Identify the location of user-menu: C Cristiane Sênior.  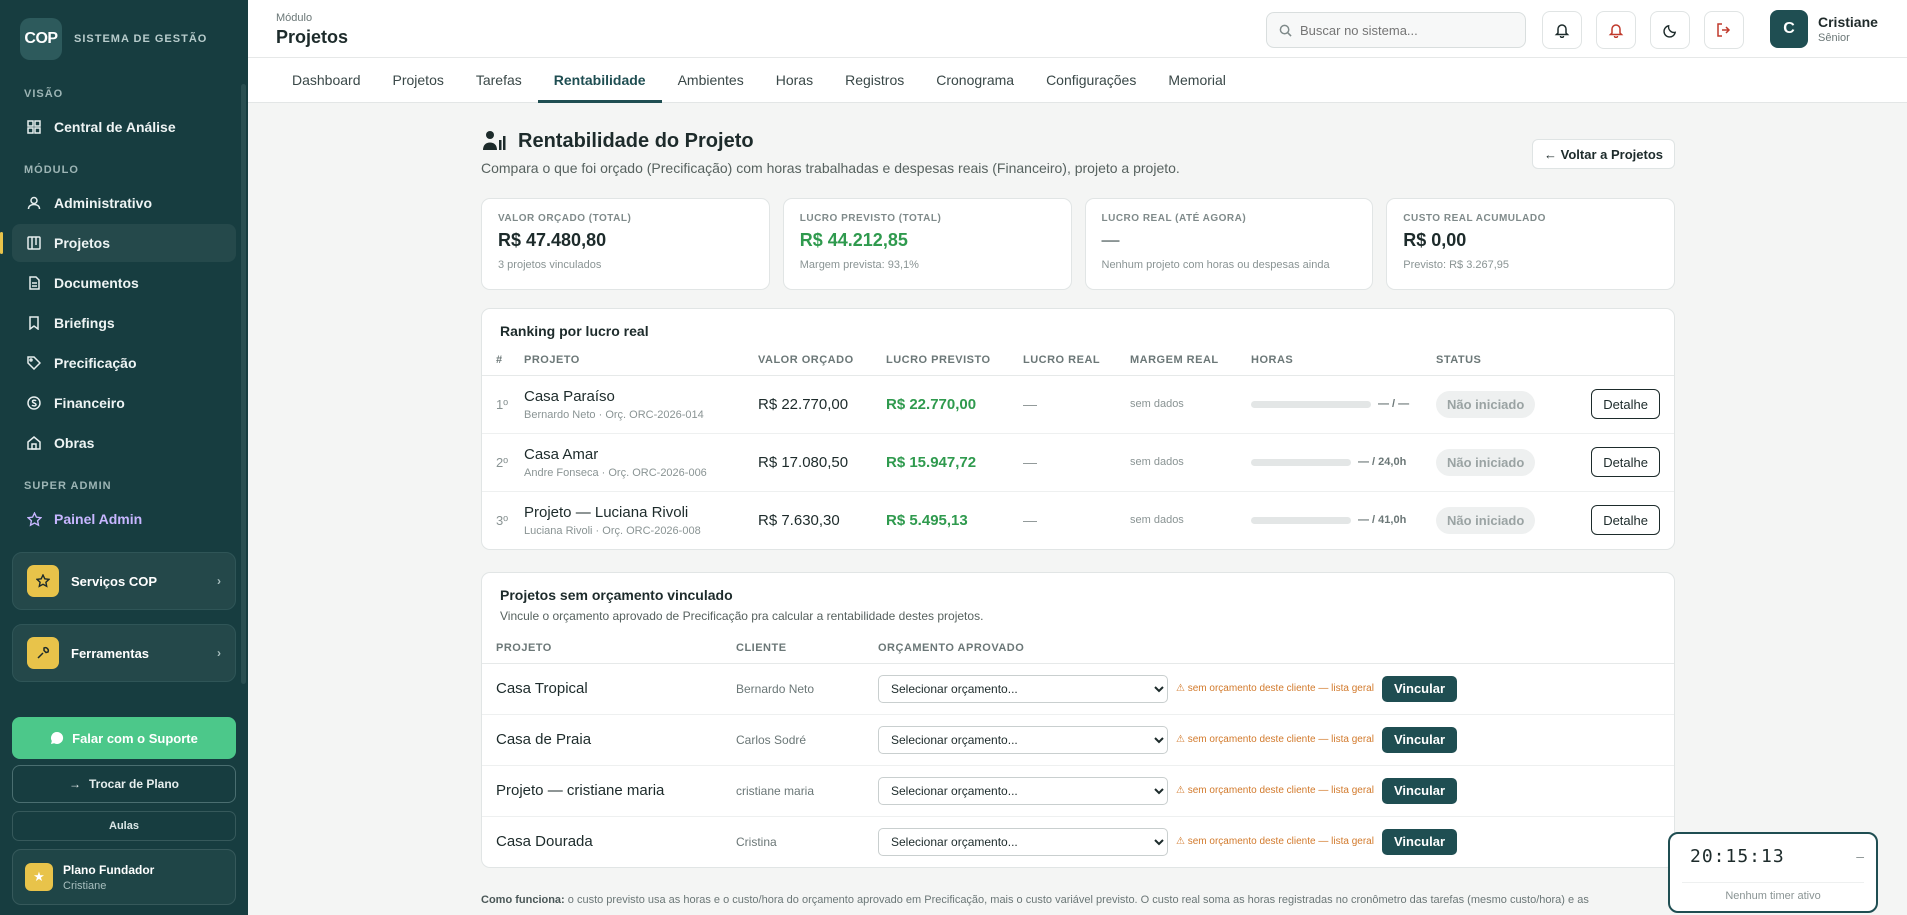
(1824, 29).